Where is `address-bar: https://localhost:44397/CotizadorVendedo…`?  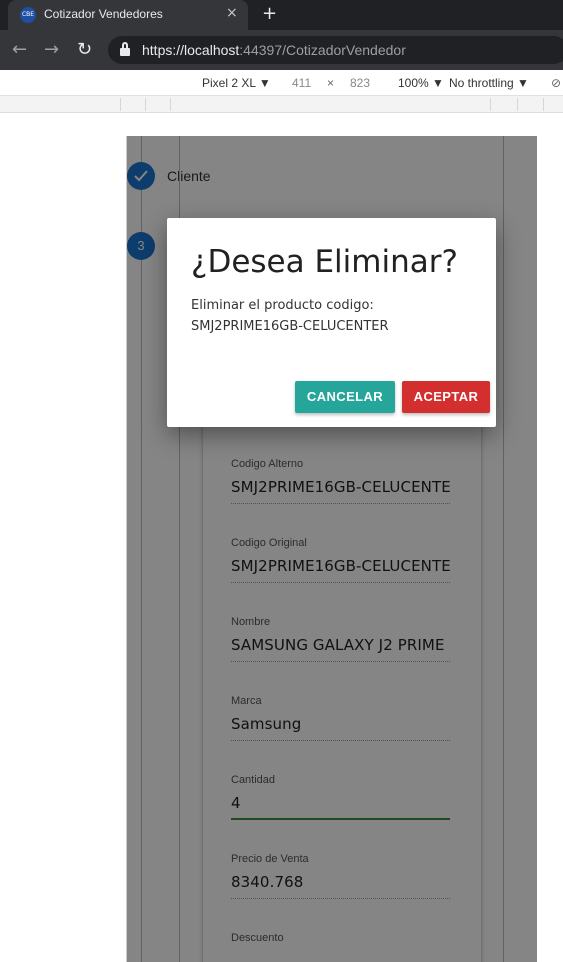
address-bar: https://localhost:44397/CotizadorVendedo… is located at coordinates (335, 50).